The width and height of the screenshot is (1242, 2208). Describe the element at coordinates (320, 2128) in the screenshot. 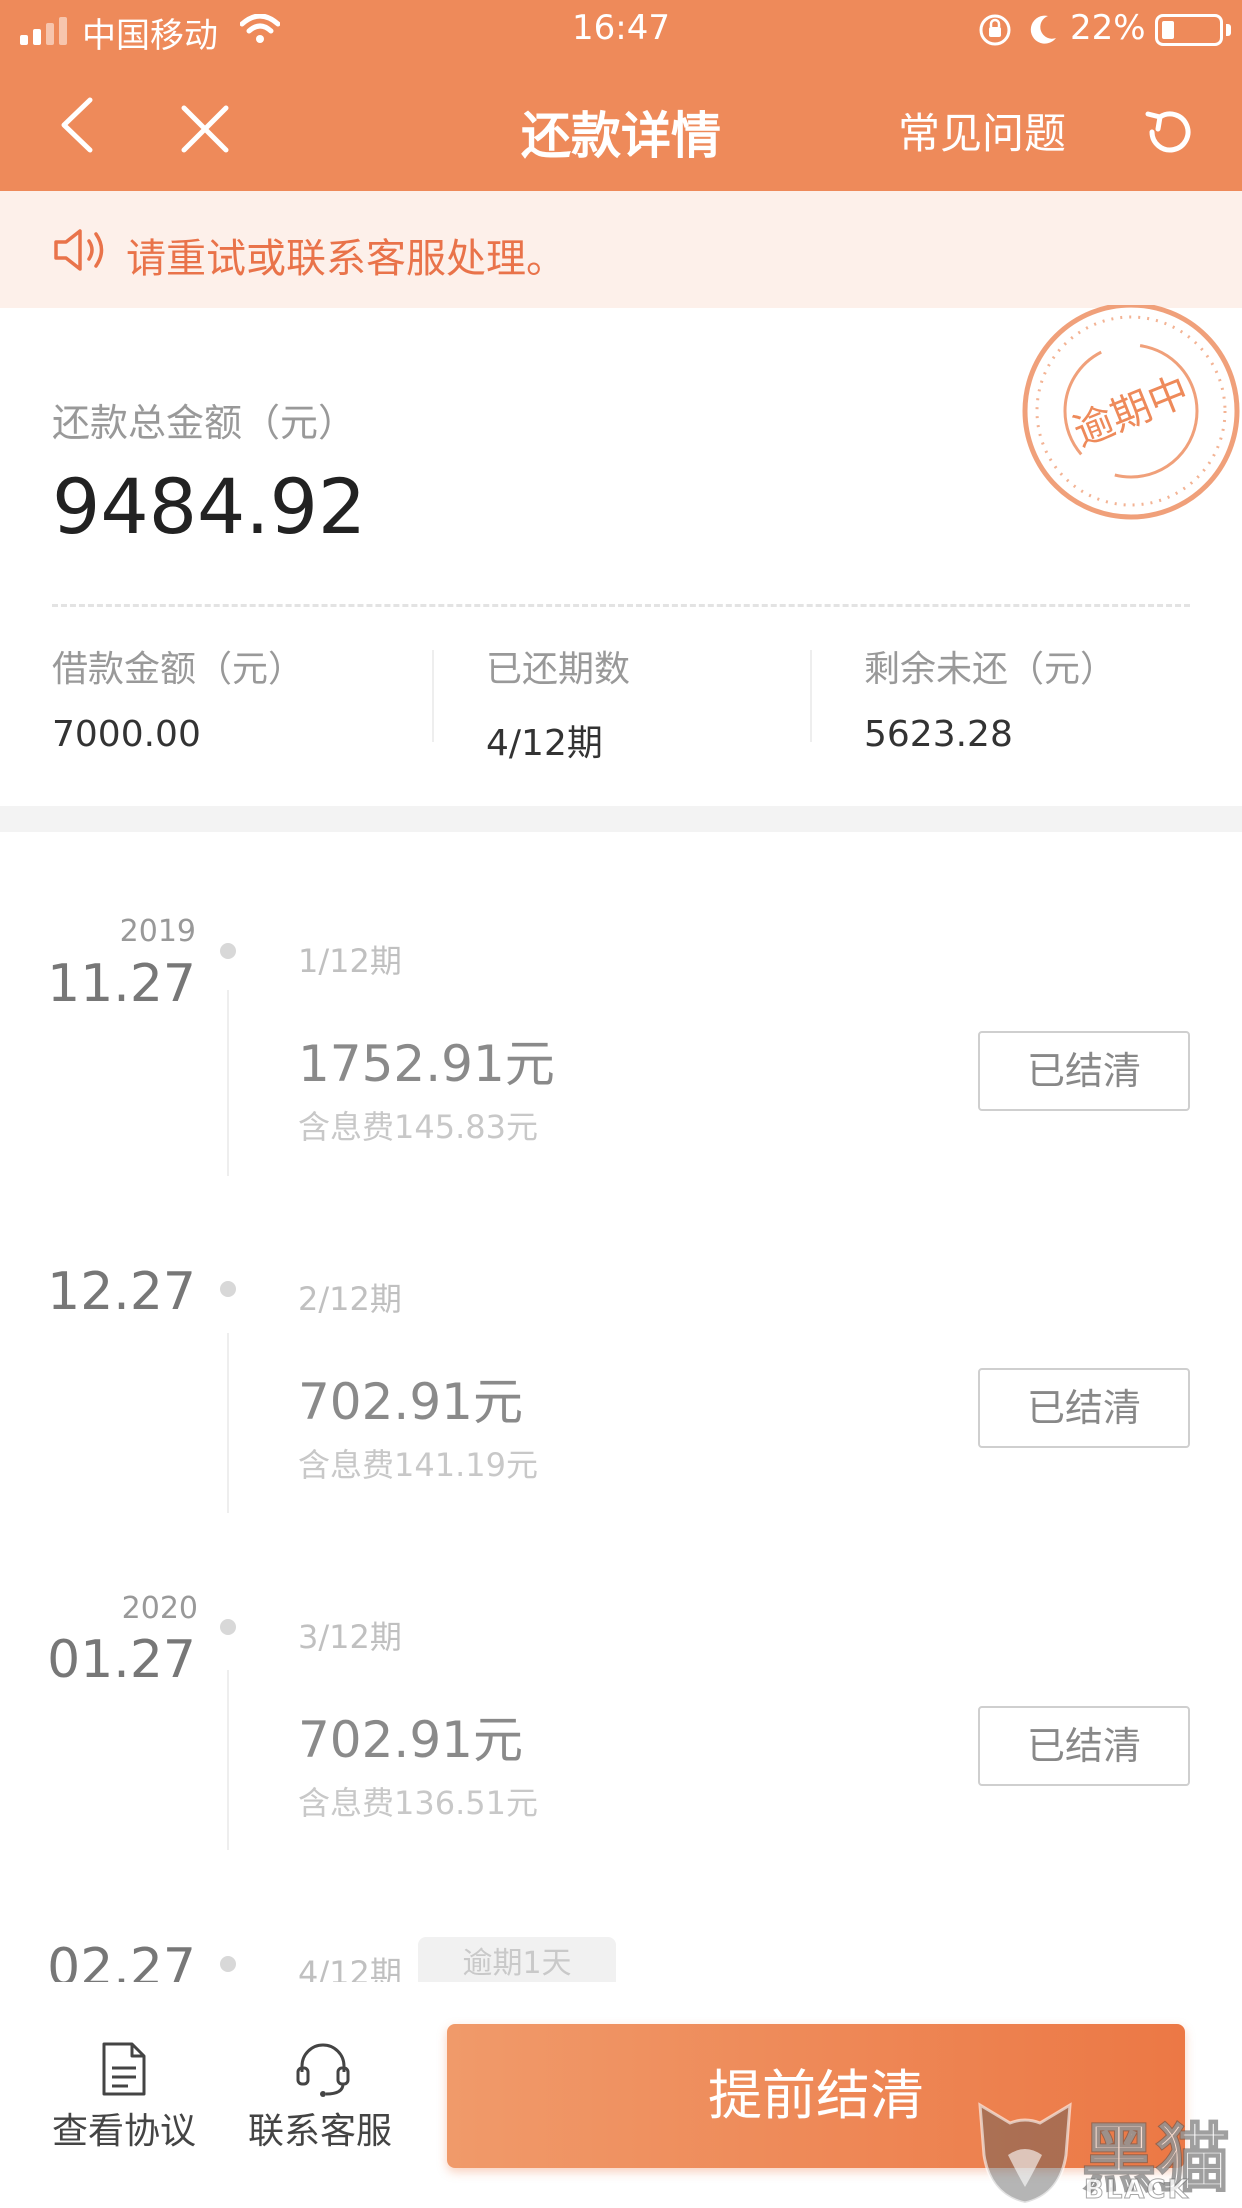

I see `contact-service-button: 联系客服` at that location.